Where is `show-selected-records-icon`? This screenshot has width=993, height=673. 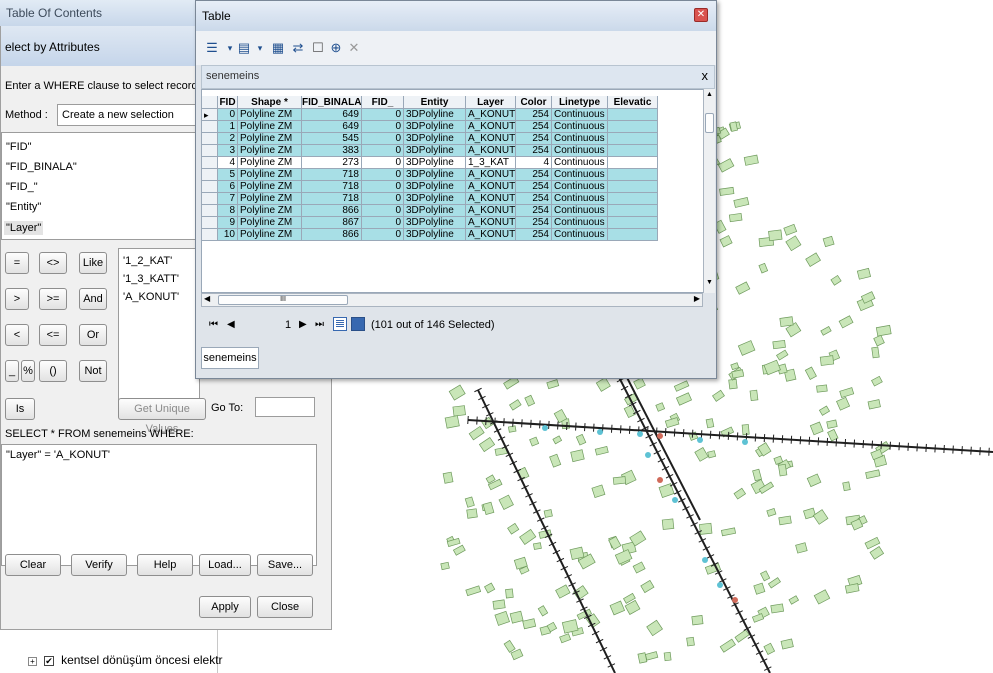 show-selected-records-icon is located at coordinates (358, 324).